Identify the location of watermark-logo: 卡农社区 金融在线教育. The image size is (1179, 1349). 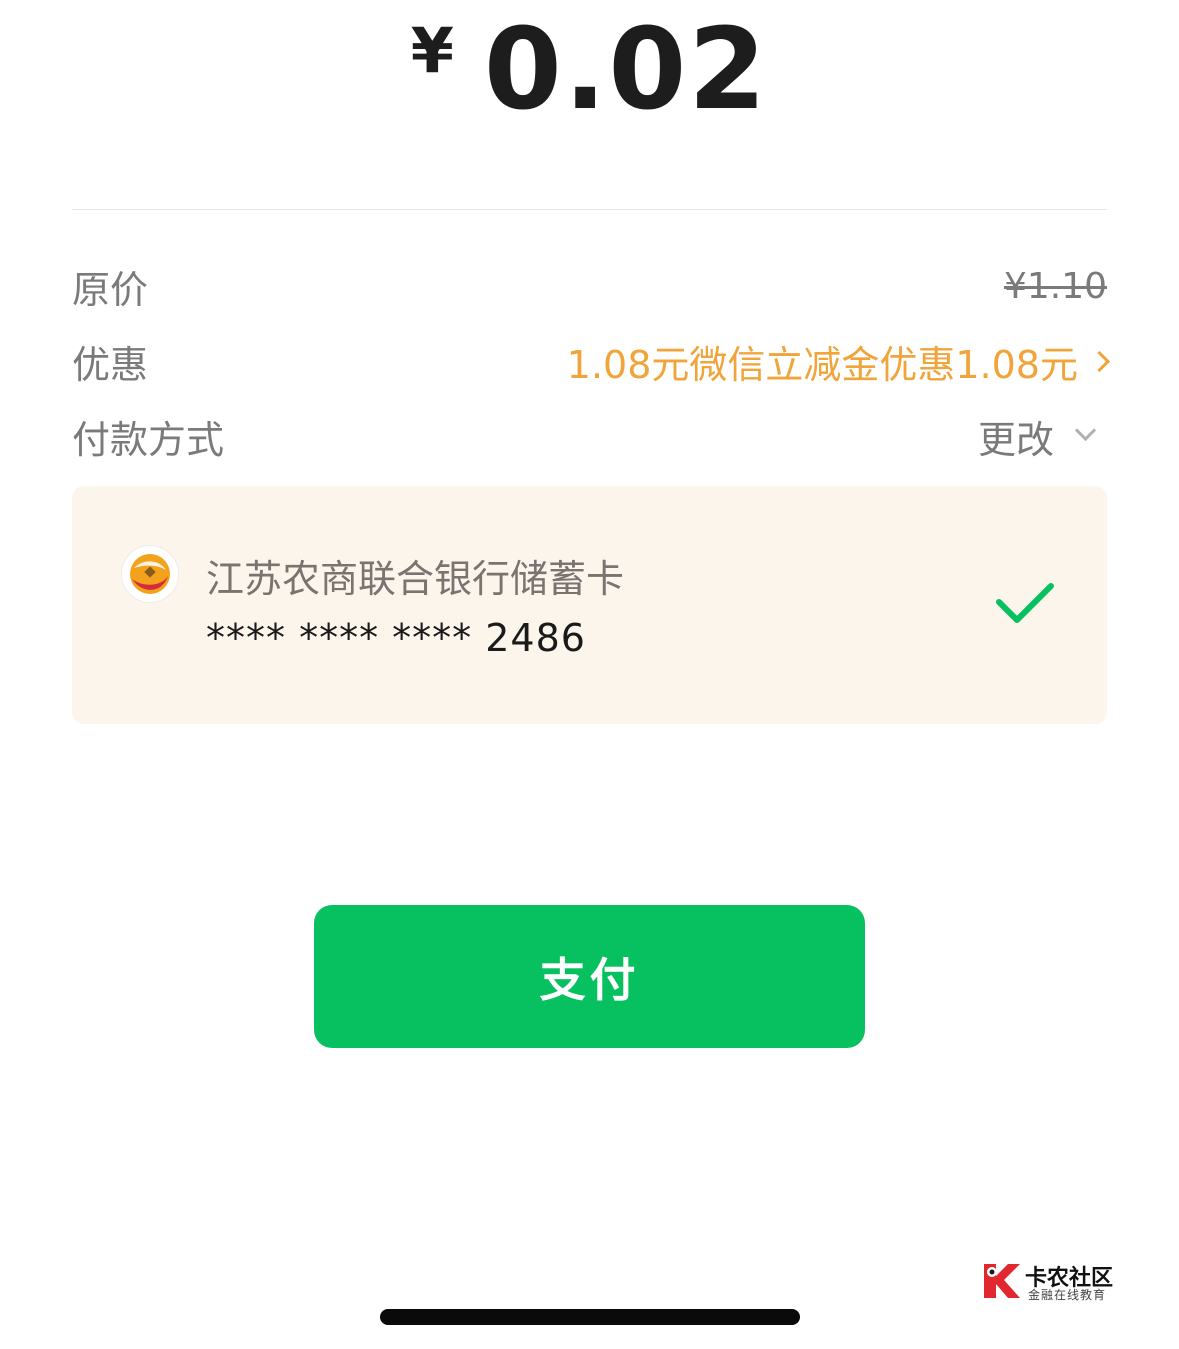
(1055, 1281).